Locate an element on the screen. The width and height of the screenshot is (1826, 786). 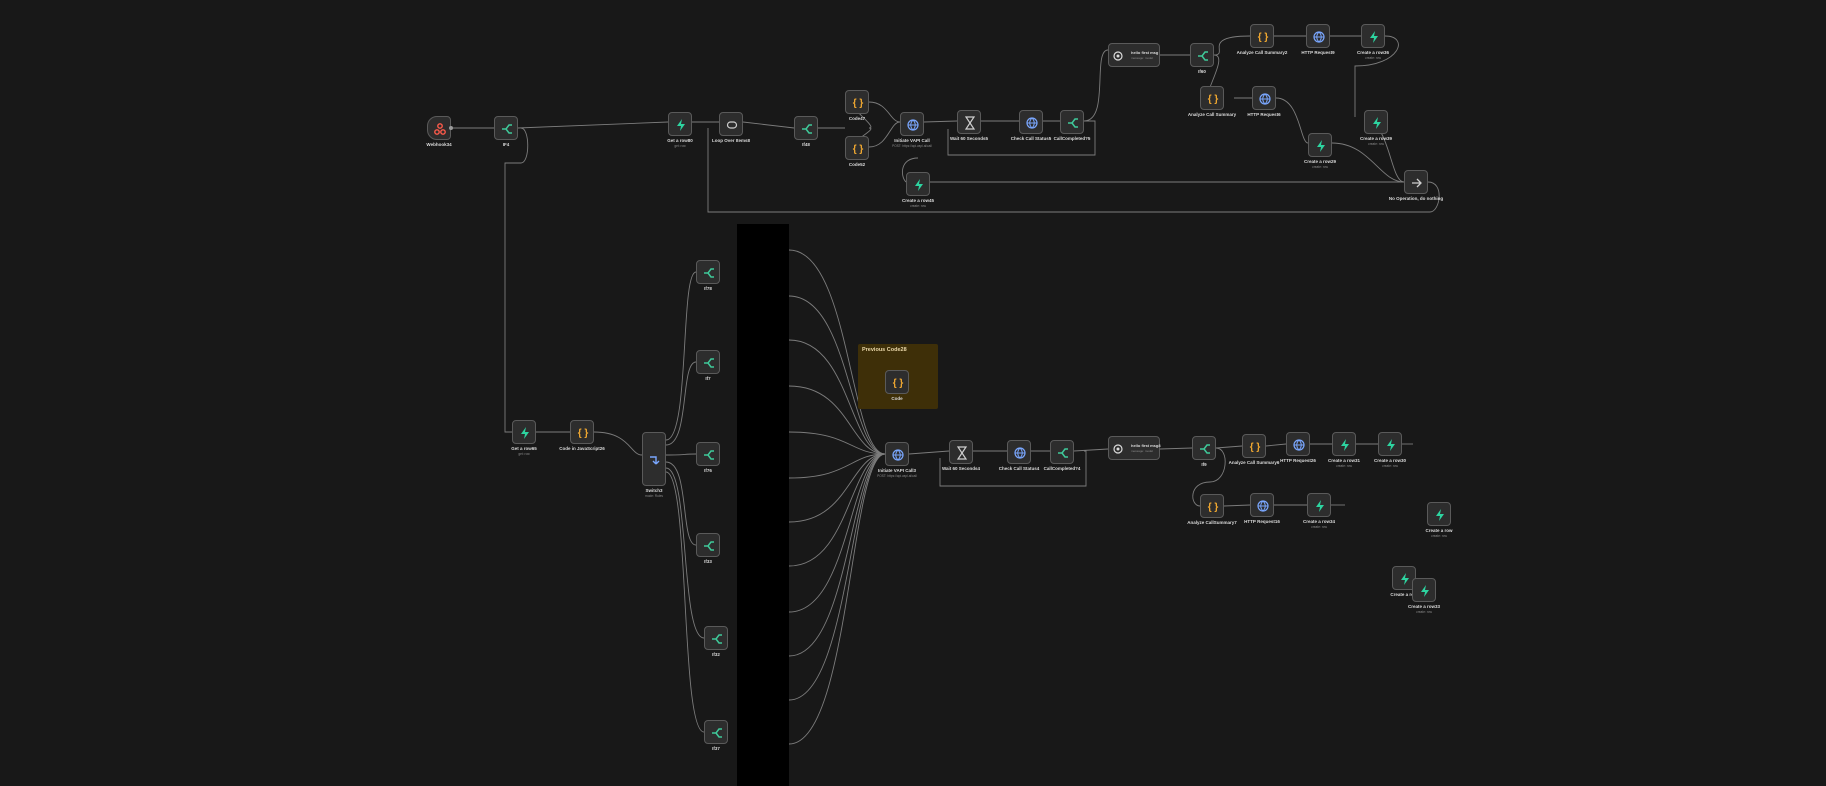
node-code-sticky: { } Code is located at coordinates (897, 385).